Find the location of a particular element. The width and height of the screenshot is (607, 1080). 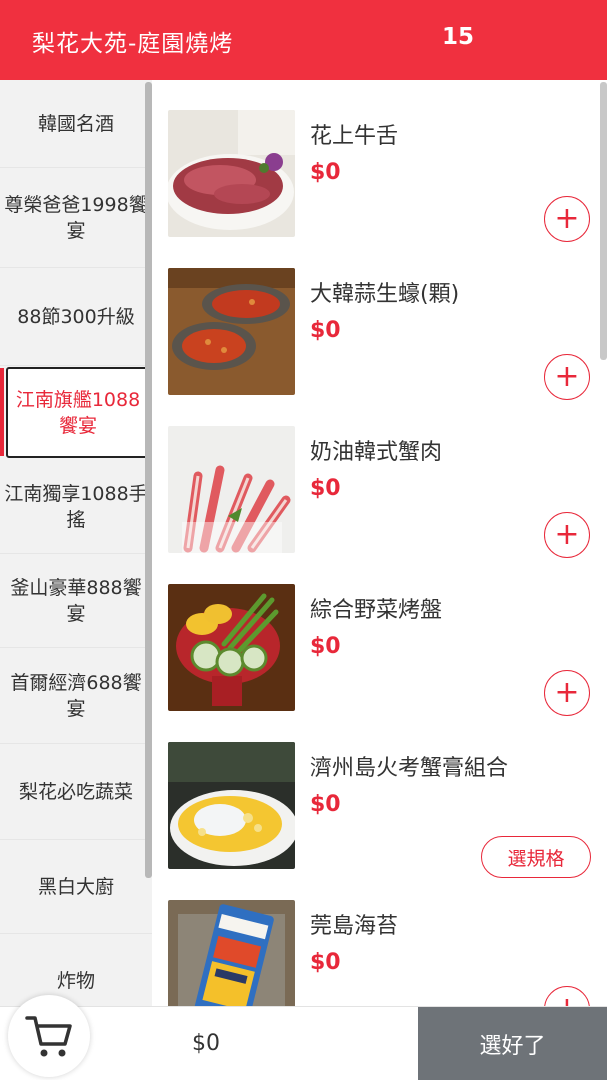

category-item: 首爾經濟688饗宴 is located at coordinates (76, 696).